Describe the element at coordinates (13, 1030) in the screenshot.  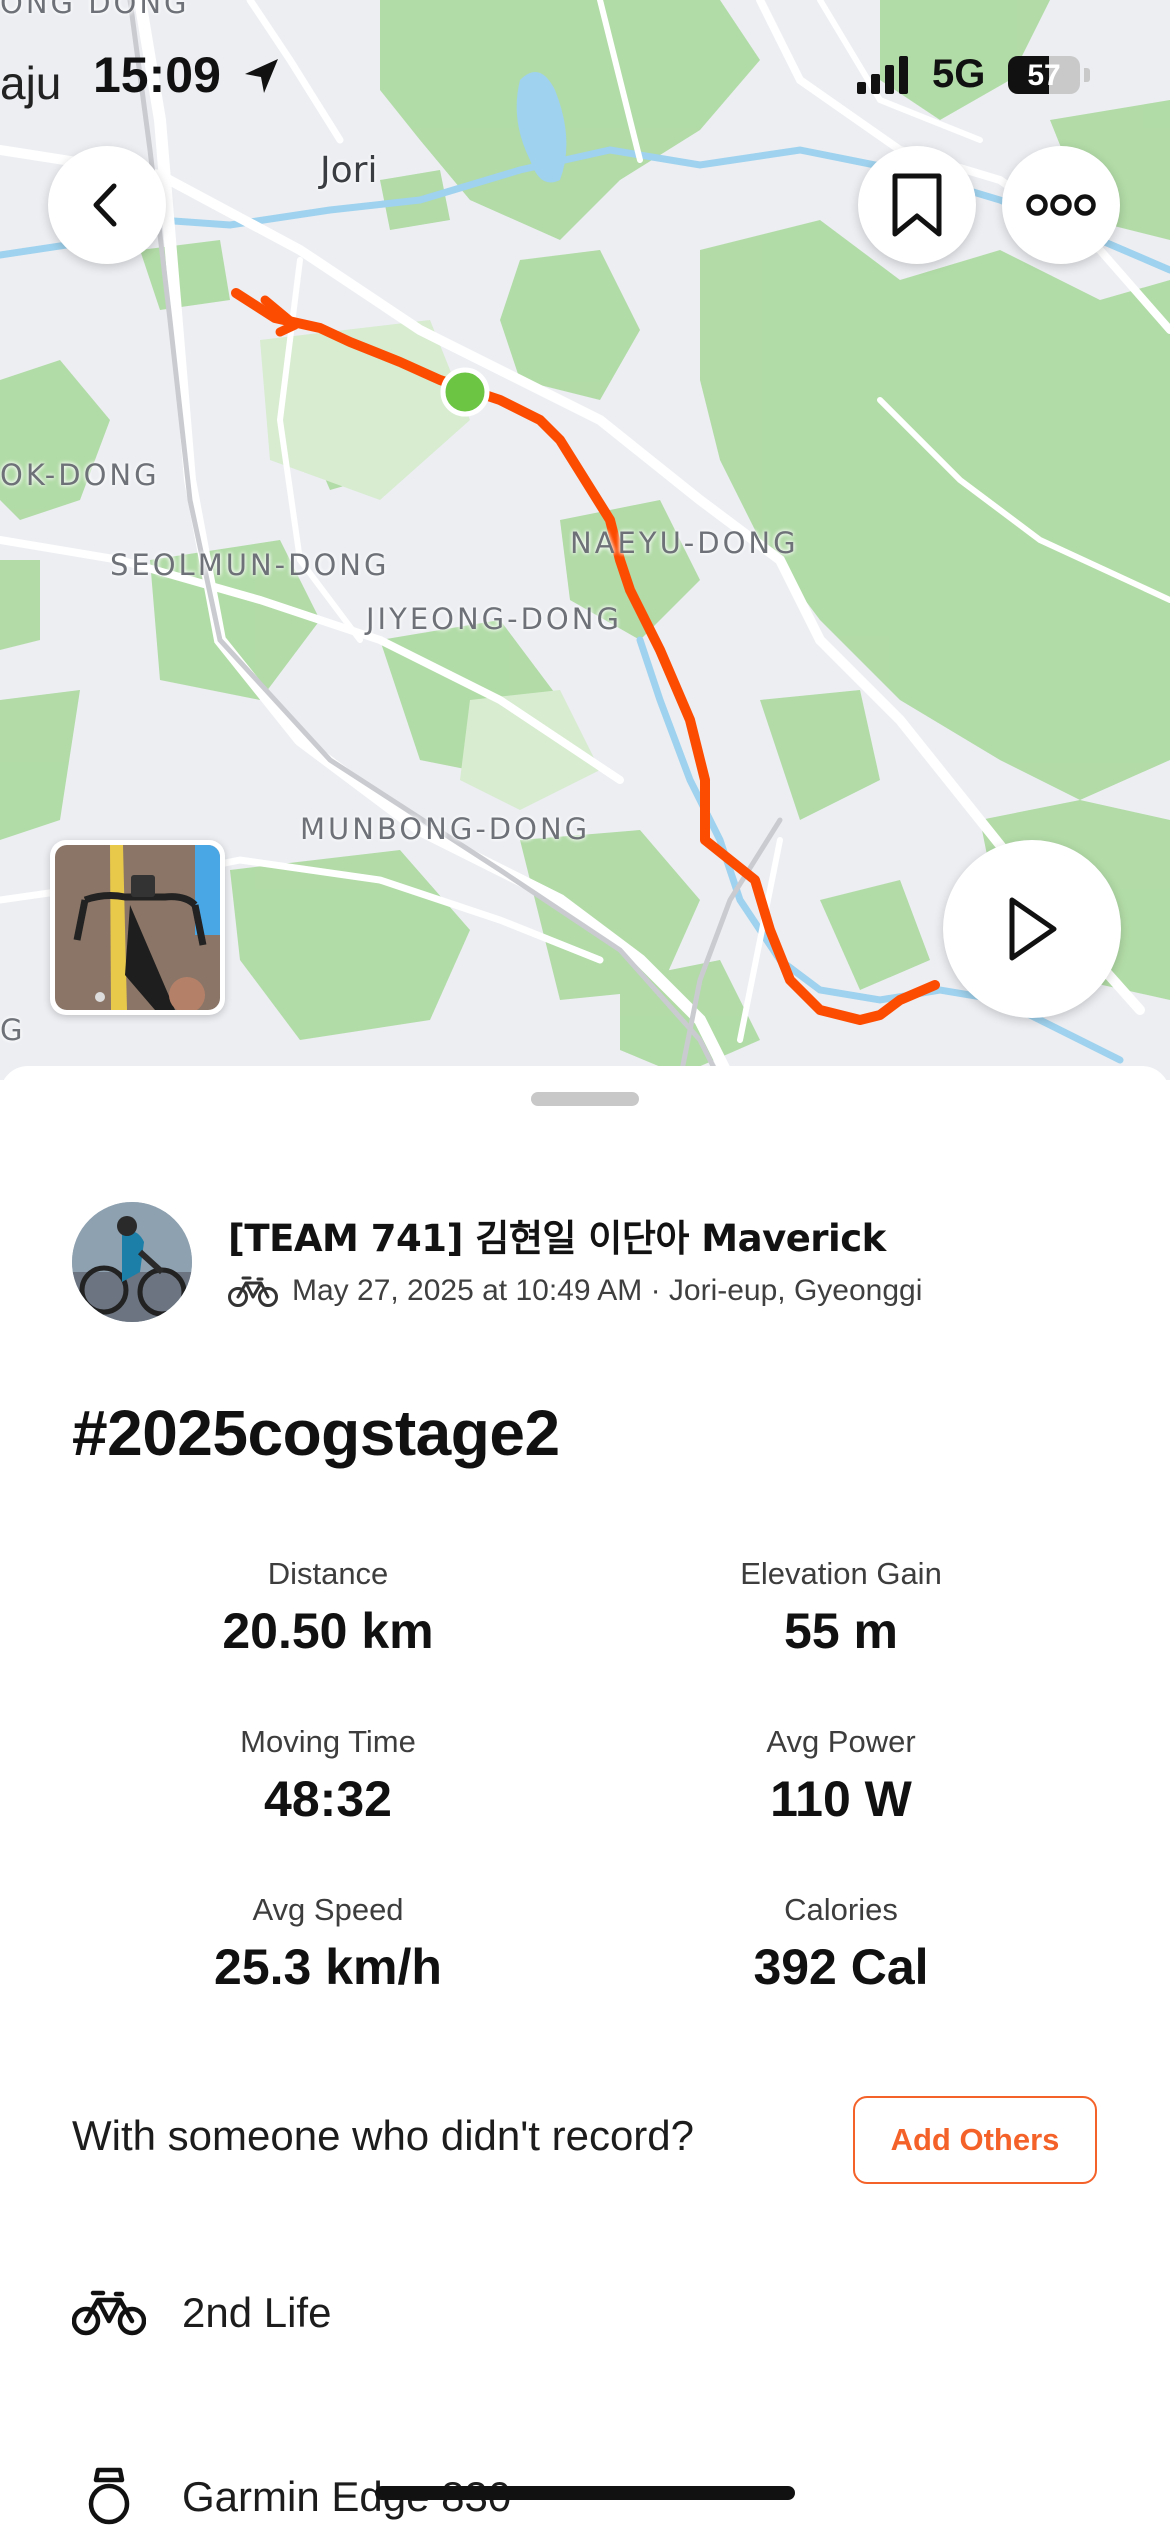
I see `map-label-g: G` at that location.